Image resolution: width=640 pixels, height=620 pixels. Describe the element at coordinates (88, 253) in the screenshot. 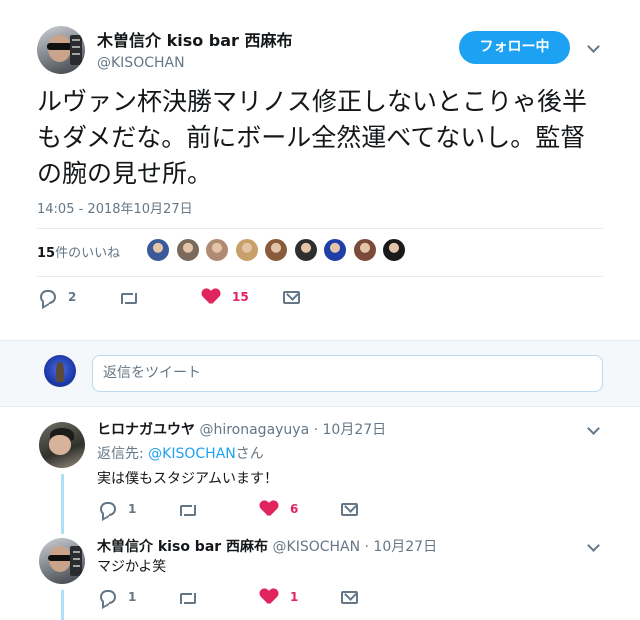

I see `likes-label: 件のいいね` at that location.